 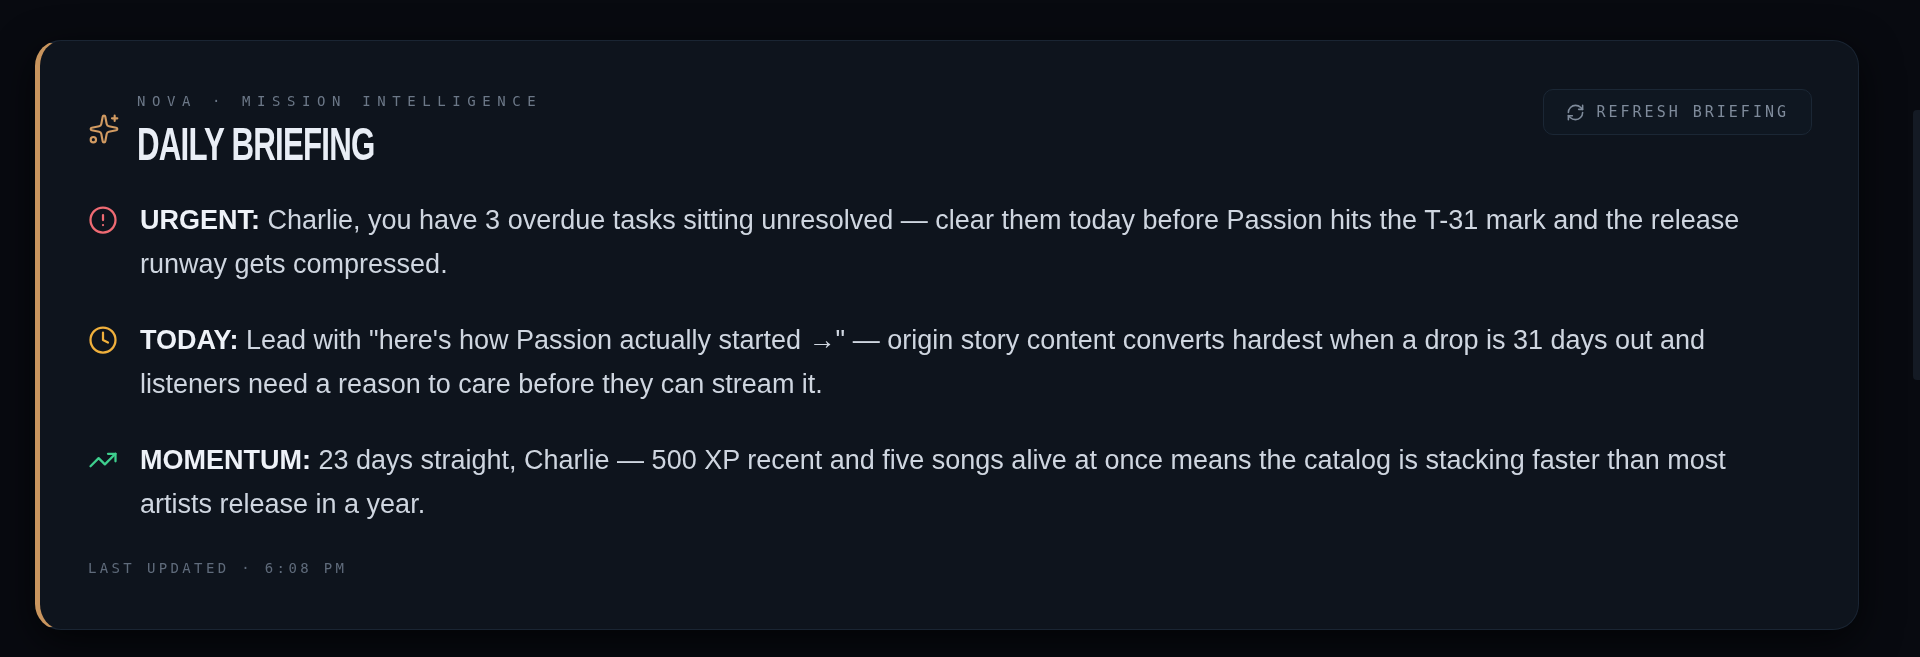 I want to click on briefing-item-text: URGENT: Charlie, you have 3 overdue tasks sitting unresolved — clear them today before Passion hits the T-31 mark and the release runway gets compressed., so click(x=940, y=242).